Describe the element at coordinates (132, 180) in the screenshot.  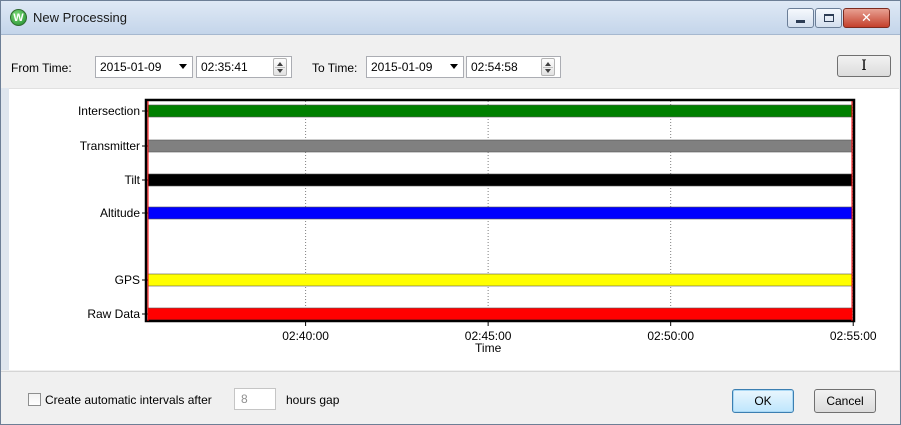
I see `y-axis-label: Tilt` at that location.